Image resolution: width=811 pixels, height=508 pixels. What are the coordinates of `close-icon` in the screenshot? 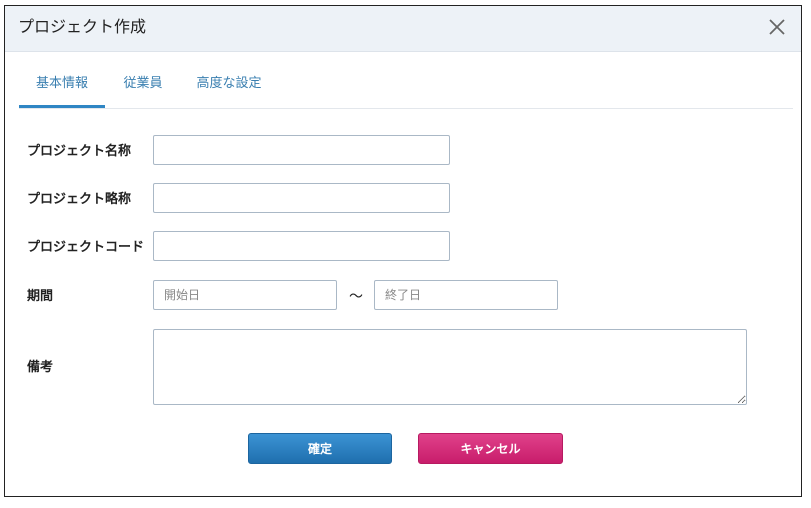 It's located at (777, 27).